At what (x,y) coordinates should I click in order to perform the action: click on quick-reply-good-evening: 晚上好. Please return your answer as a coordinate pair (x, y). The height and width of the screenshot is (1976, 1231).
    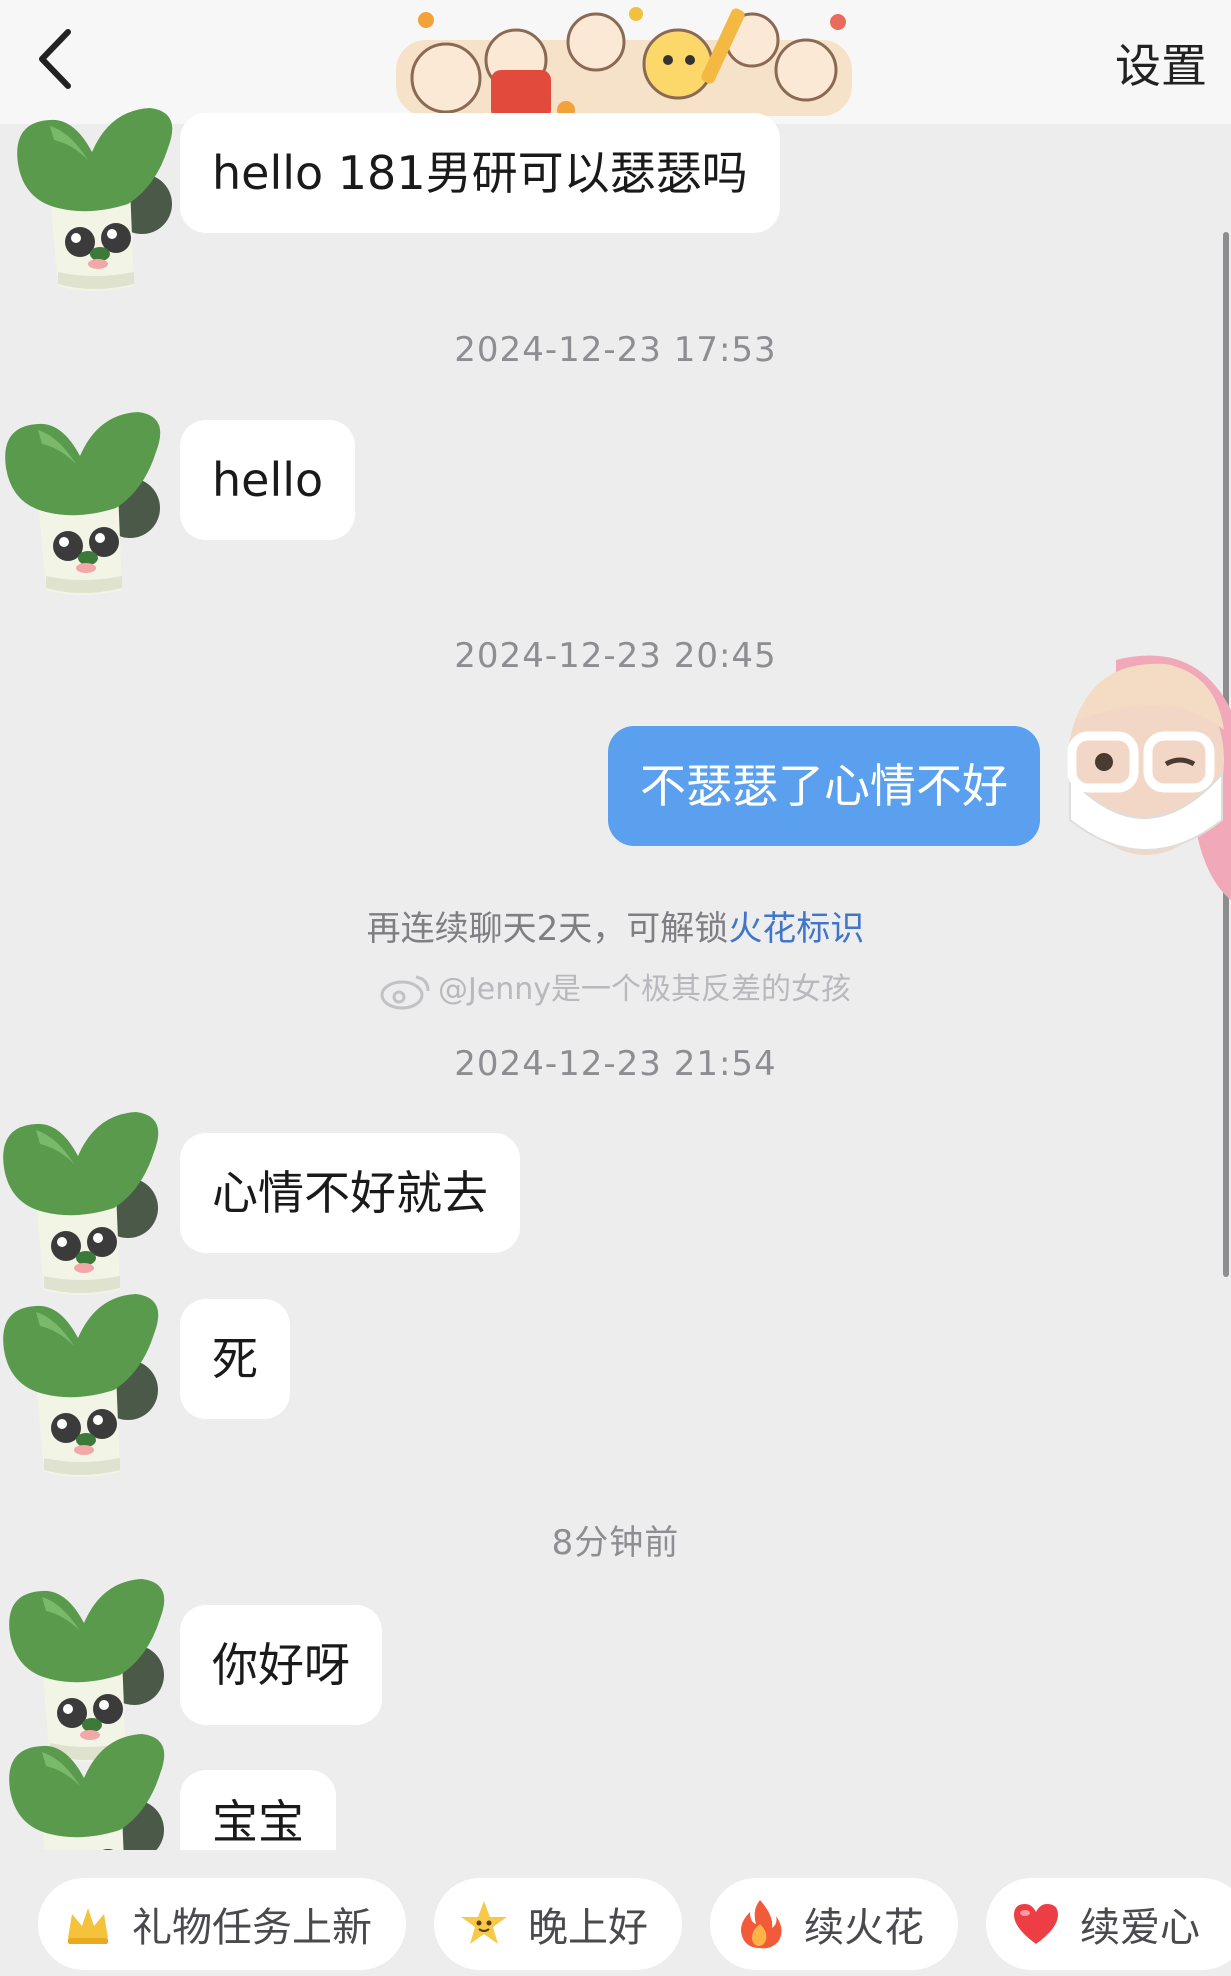
    Looking at the image, I should click on (558, 1924).